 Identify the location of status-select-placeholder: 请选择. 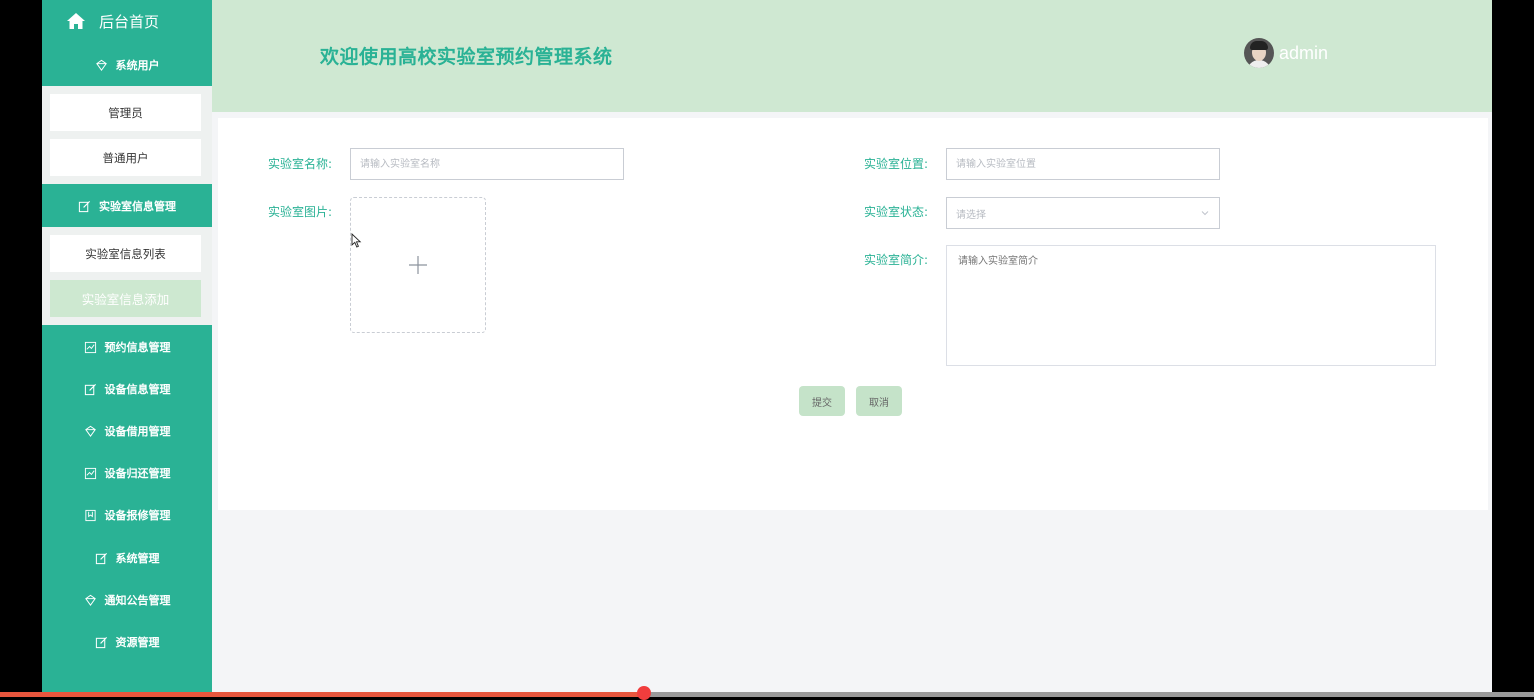
(971, 215).